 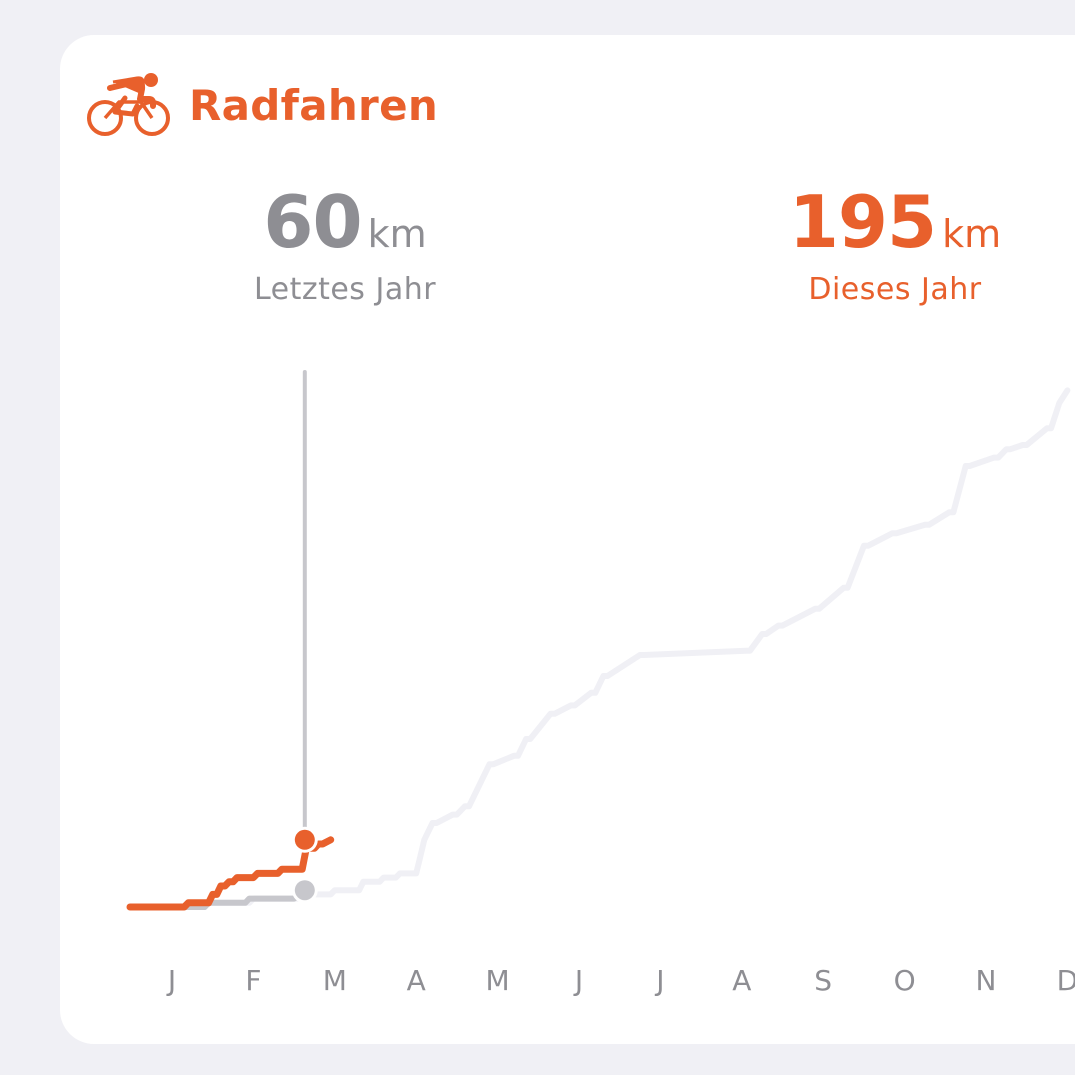 What do you see at coordinates (304, 839) in the screenshot?
I see `this-year-current-dot` at bounding box center [304, 839].